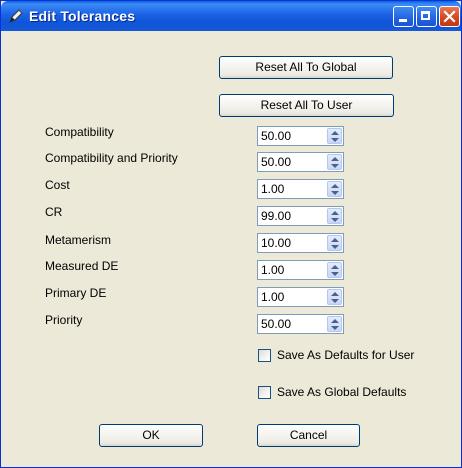 This screenshot has height=468, width=462. What do you see at coordinates (54, 212) in the screenshot?
I see `cr-label: CR` at bounding box center [54, 212].